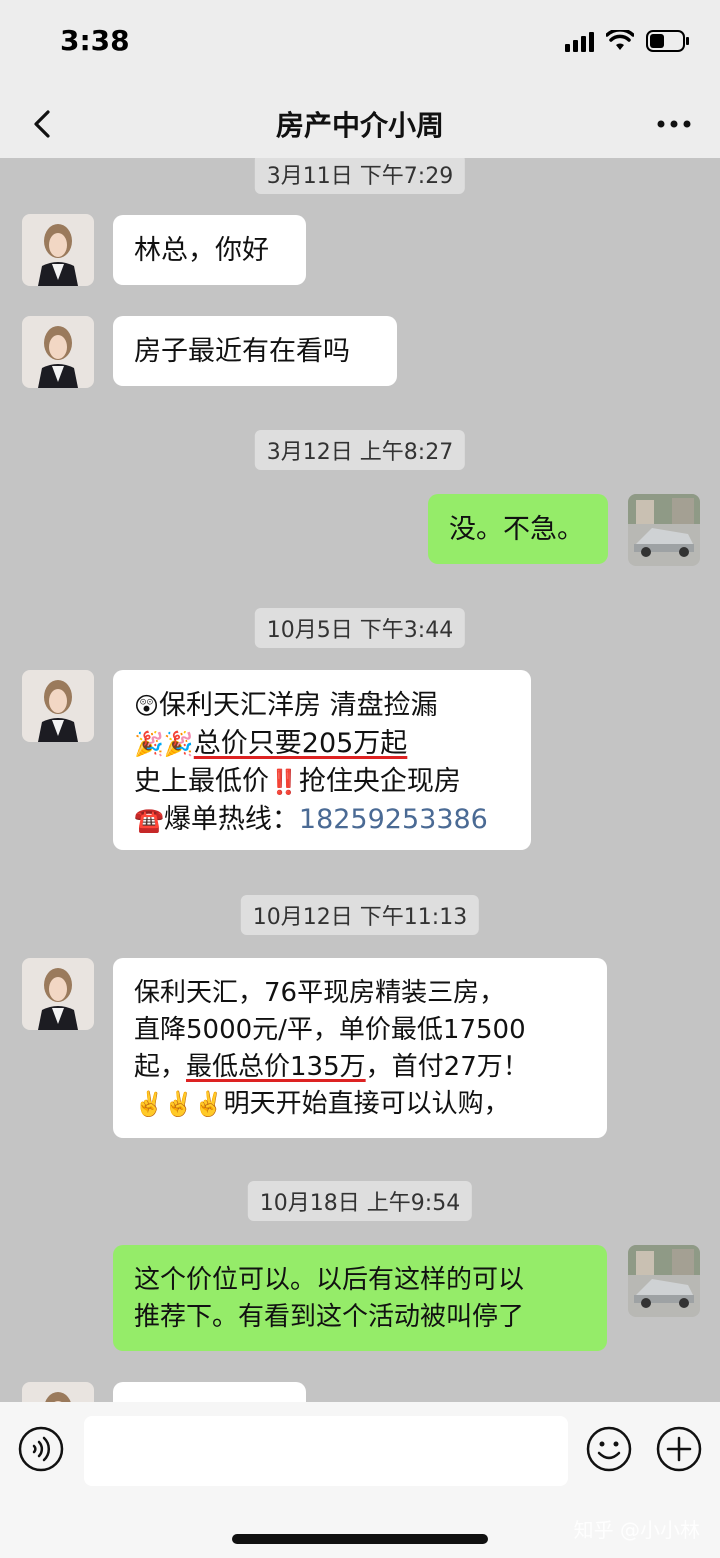 This screenshot has height=1558, width=720. Describe the element at coordinates (609, 1449) in the screenshot. I see `emoji-icon` at that location.